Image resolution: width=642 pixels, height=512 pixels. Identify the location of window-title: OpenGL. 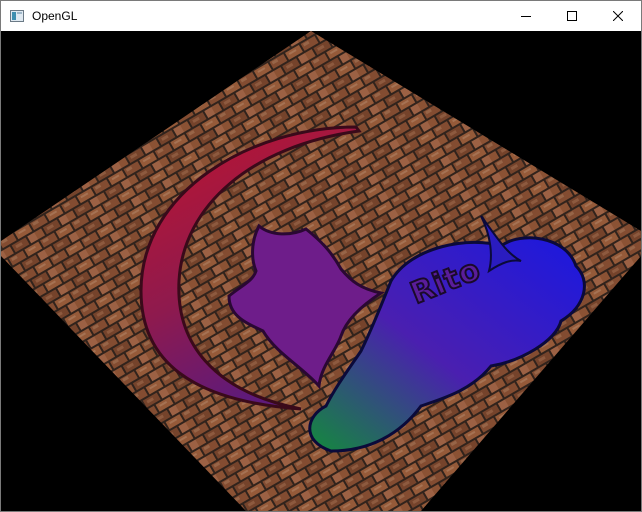
(55, 16).